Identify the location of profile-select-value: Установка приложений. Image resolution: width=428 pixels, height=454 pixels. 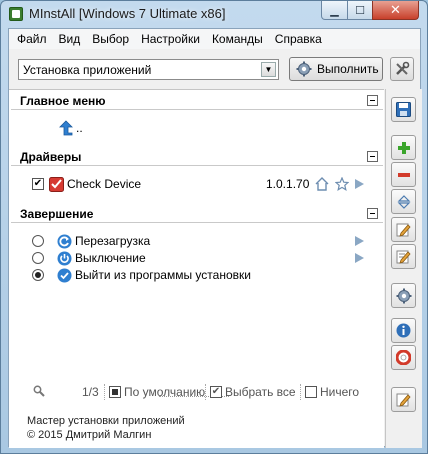
(87, 70).